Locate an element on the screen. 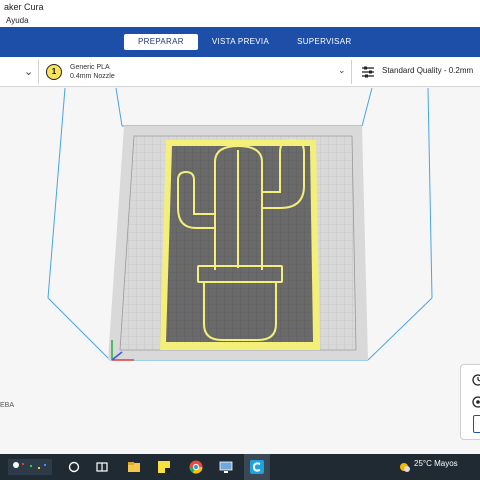 The image size is (480, 480). nozzle-size: 0.4mm Nozzle is located at coordinates (92, 76).